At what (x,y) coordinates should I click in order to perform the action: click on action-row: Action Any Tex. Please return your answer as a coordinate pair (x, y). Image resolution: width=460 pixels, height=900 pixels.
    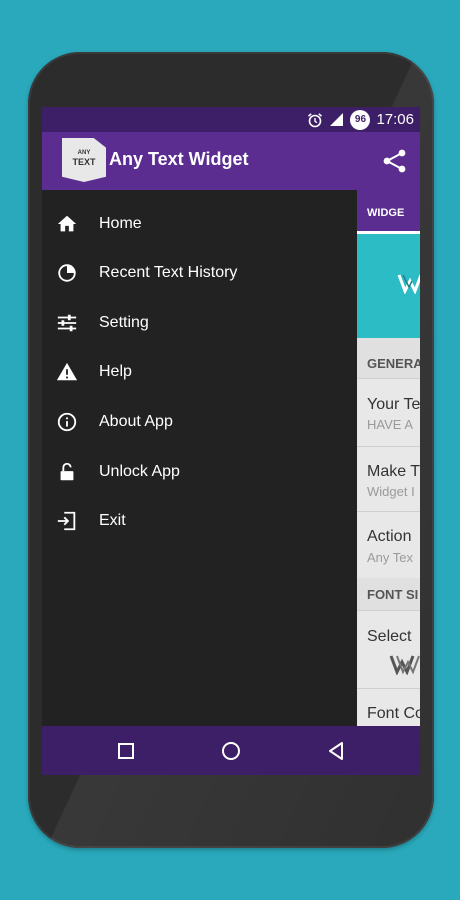
    Looking at the image, I should click on (388, 545).